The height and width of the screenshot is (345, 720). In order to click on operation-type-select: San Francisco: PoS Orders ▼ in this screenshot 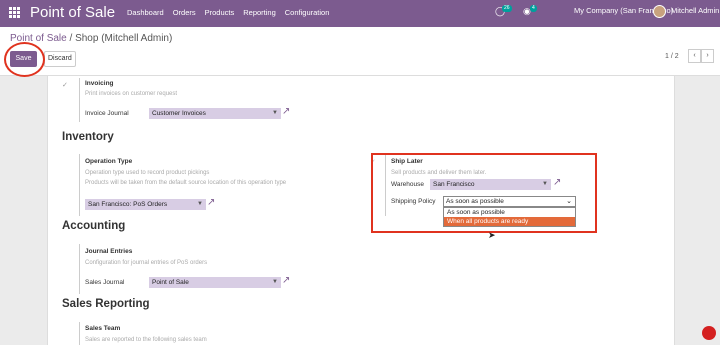, I will do `click(145, 204)`.